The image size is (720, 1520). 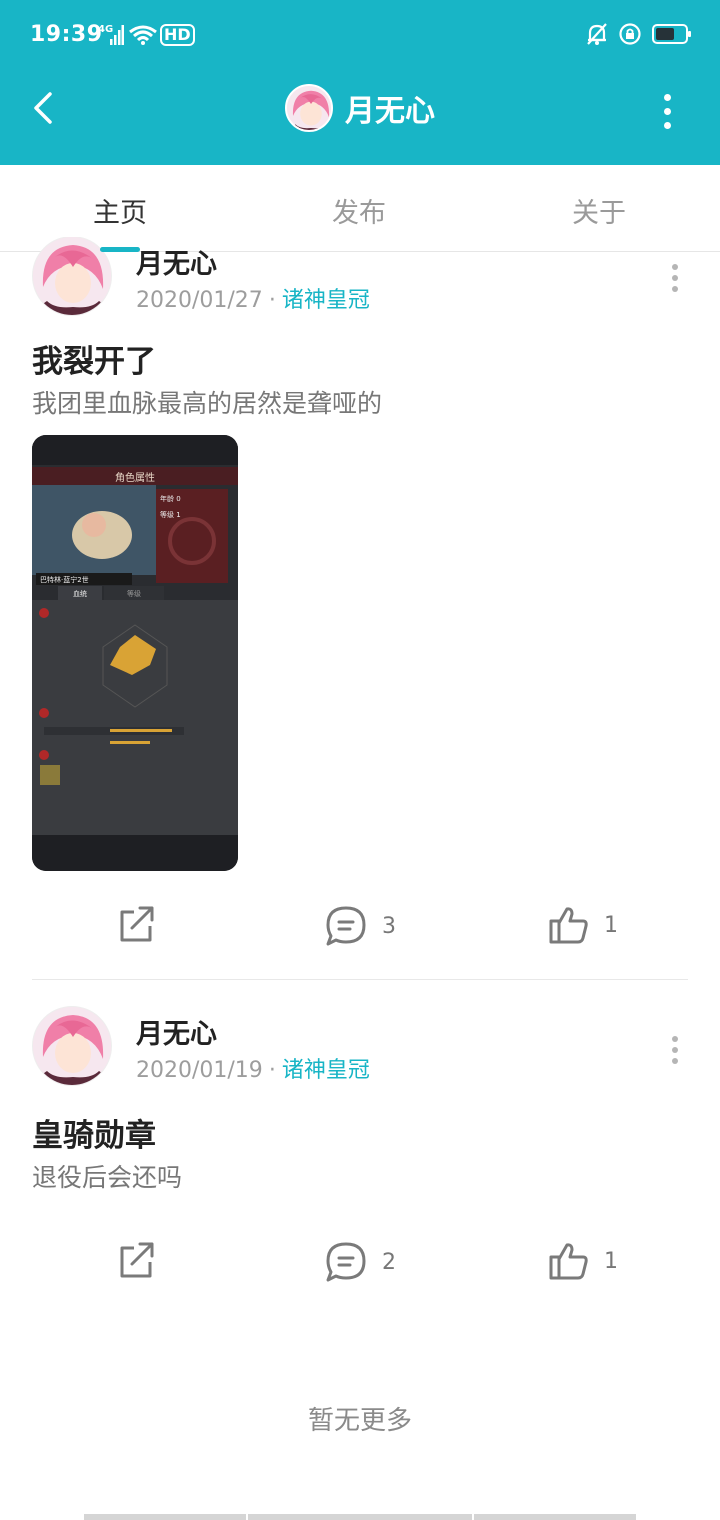 I want to click on character-name: 巴特林·蓝宁2世, so click(x=64, y=579).